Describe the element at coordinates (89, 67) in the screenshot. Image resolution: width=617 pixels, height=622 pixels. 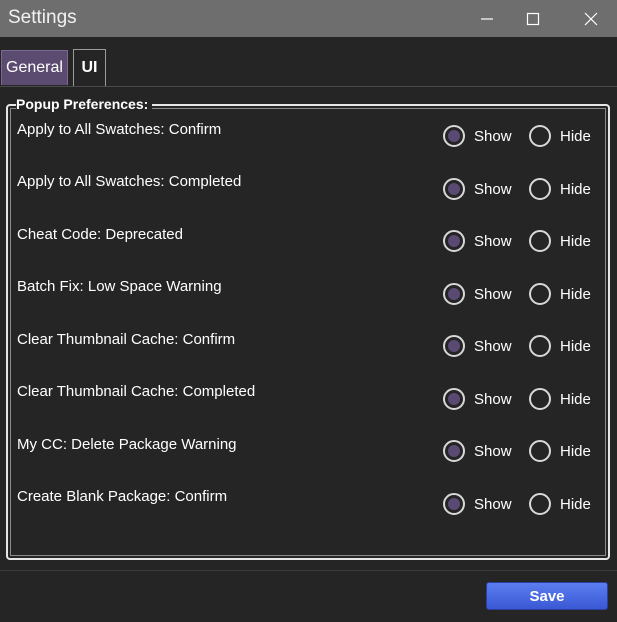
I see `tab-ui: UI` at that location.